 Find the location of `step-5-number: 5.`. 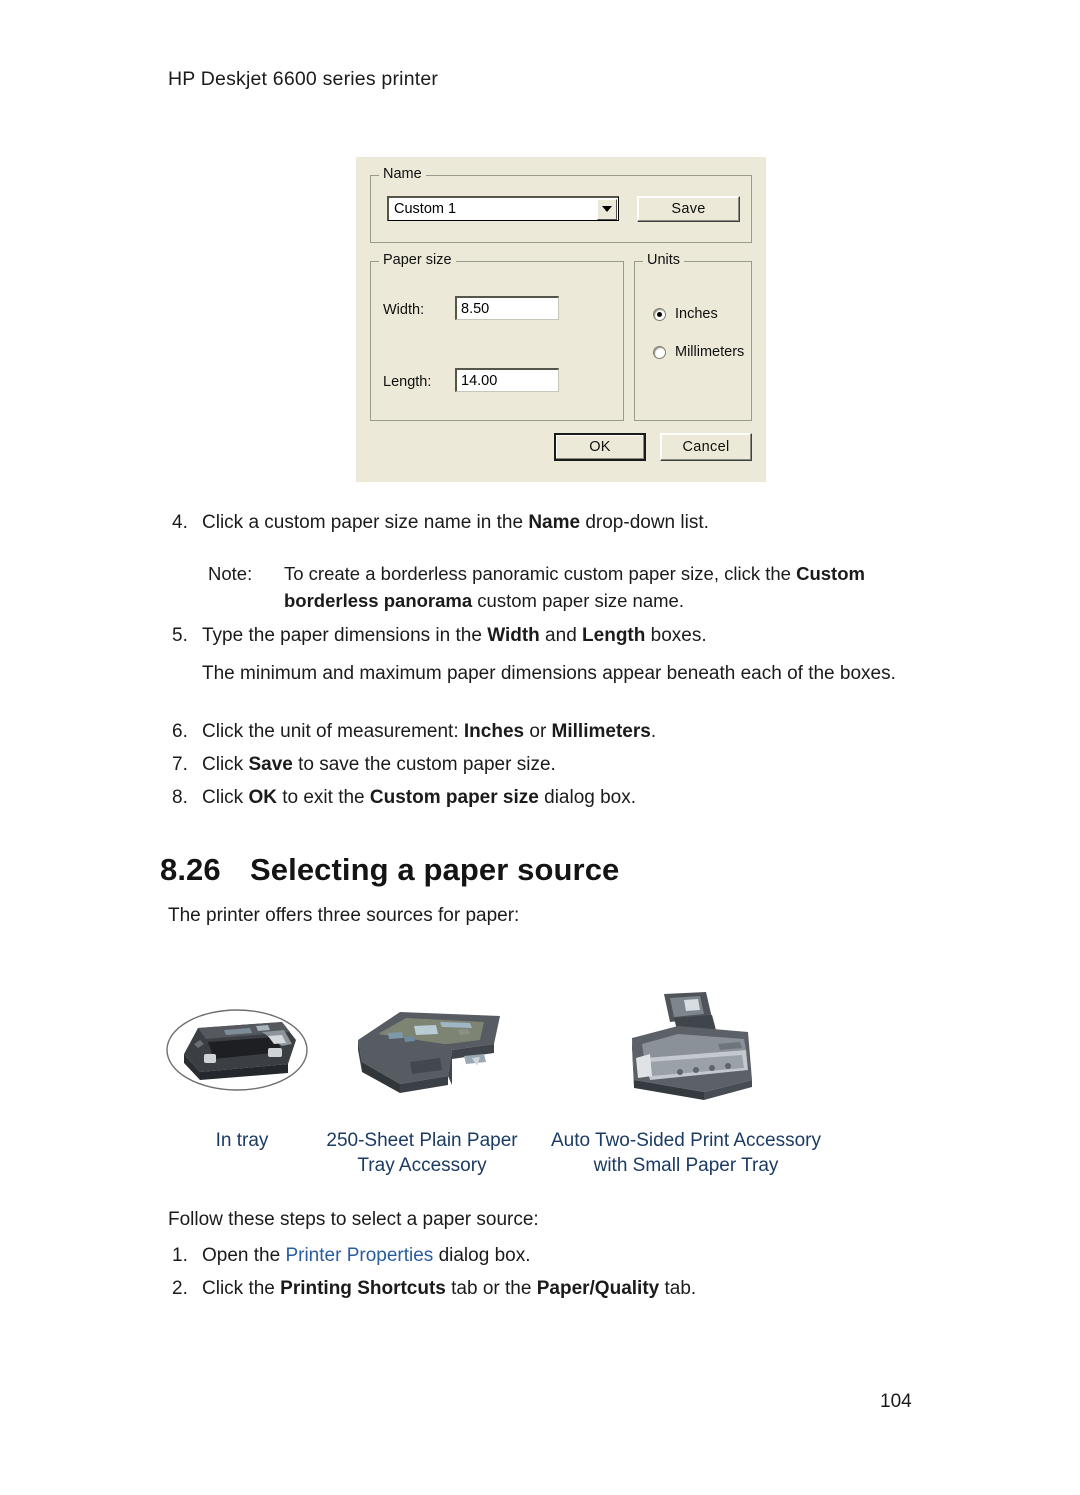

step-5-number: 5. is located at coordinates (180, 635).